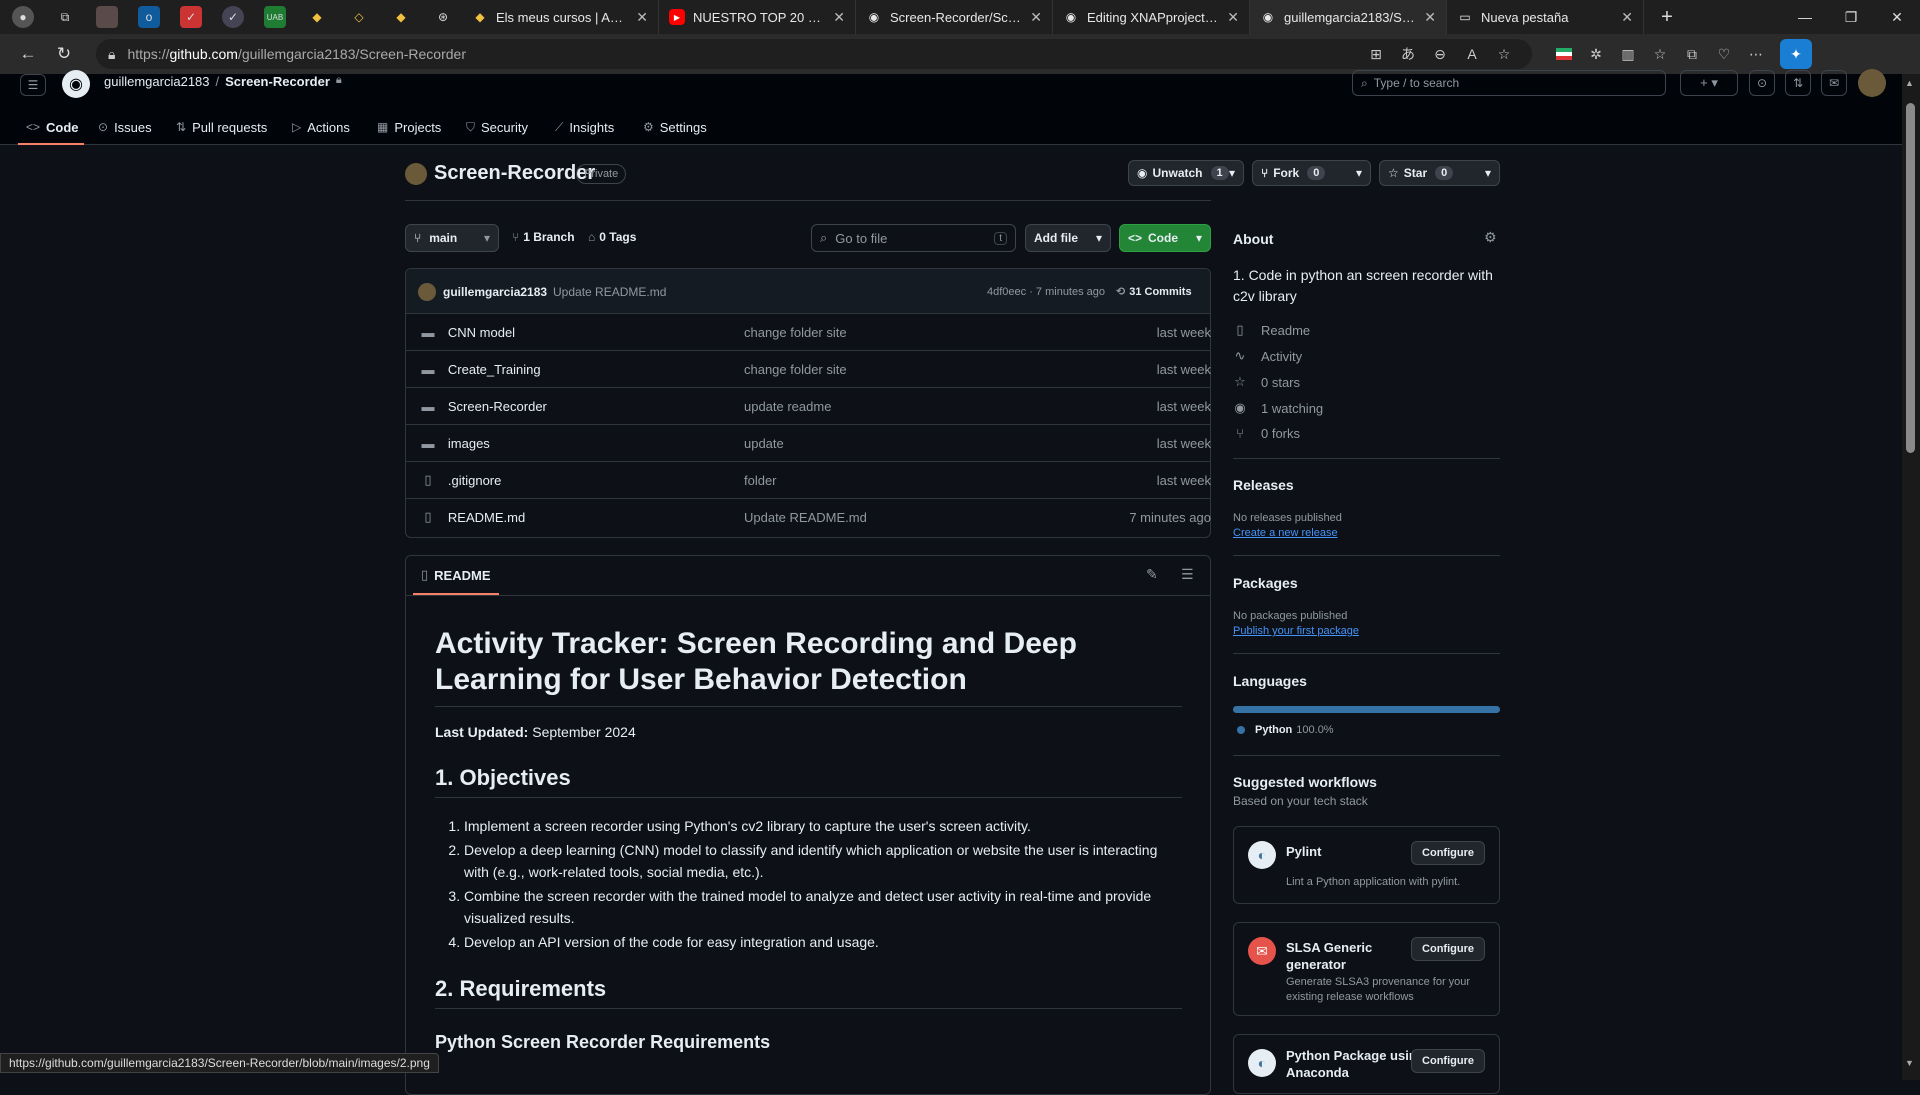  I want to click on repo-link: Screen-Recorder, so click(277, 81).